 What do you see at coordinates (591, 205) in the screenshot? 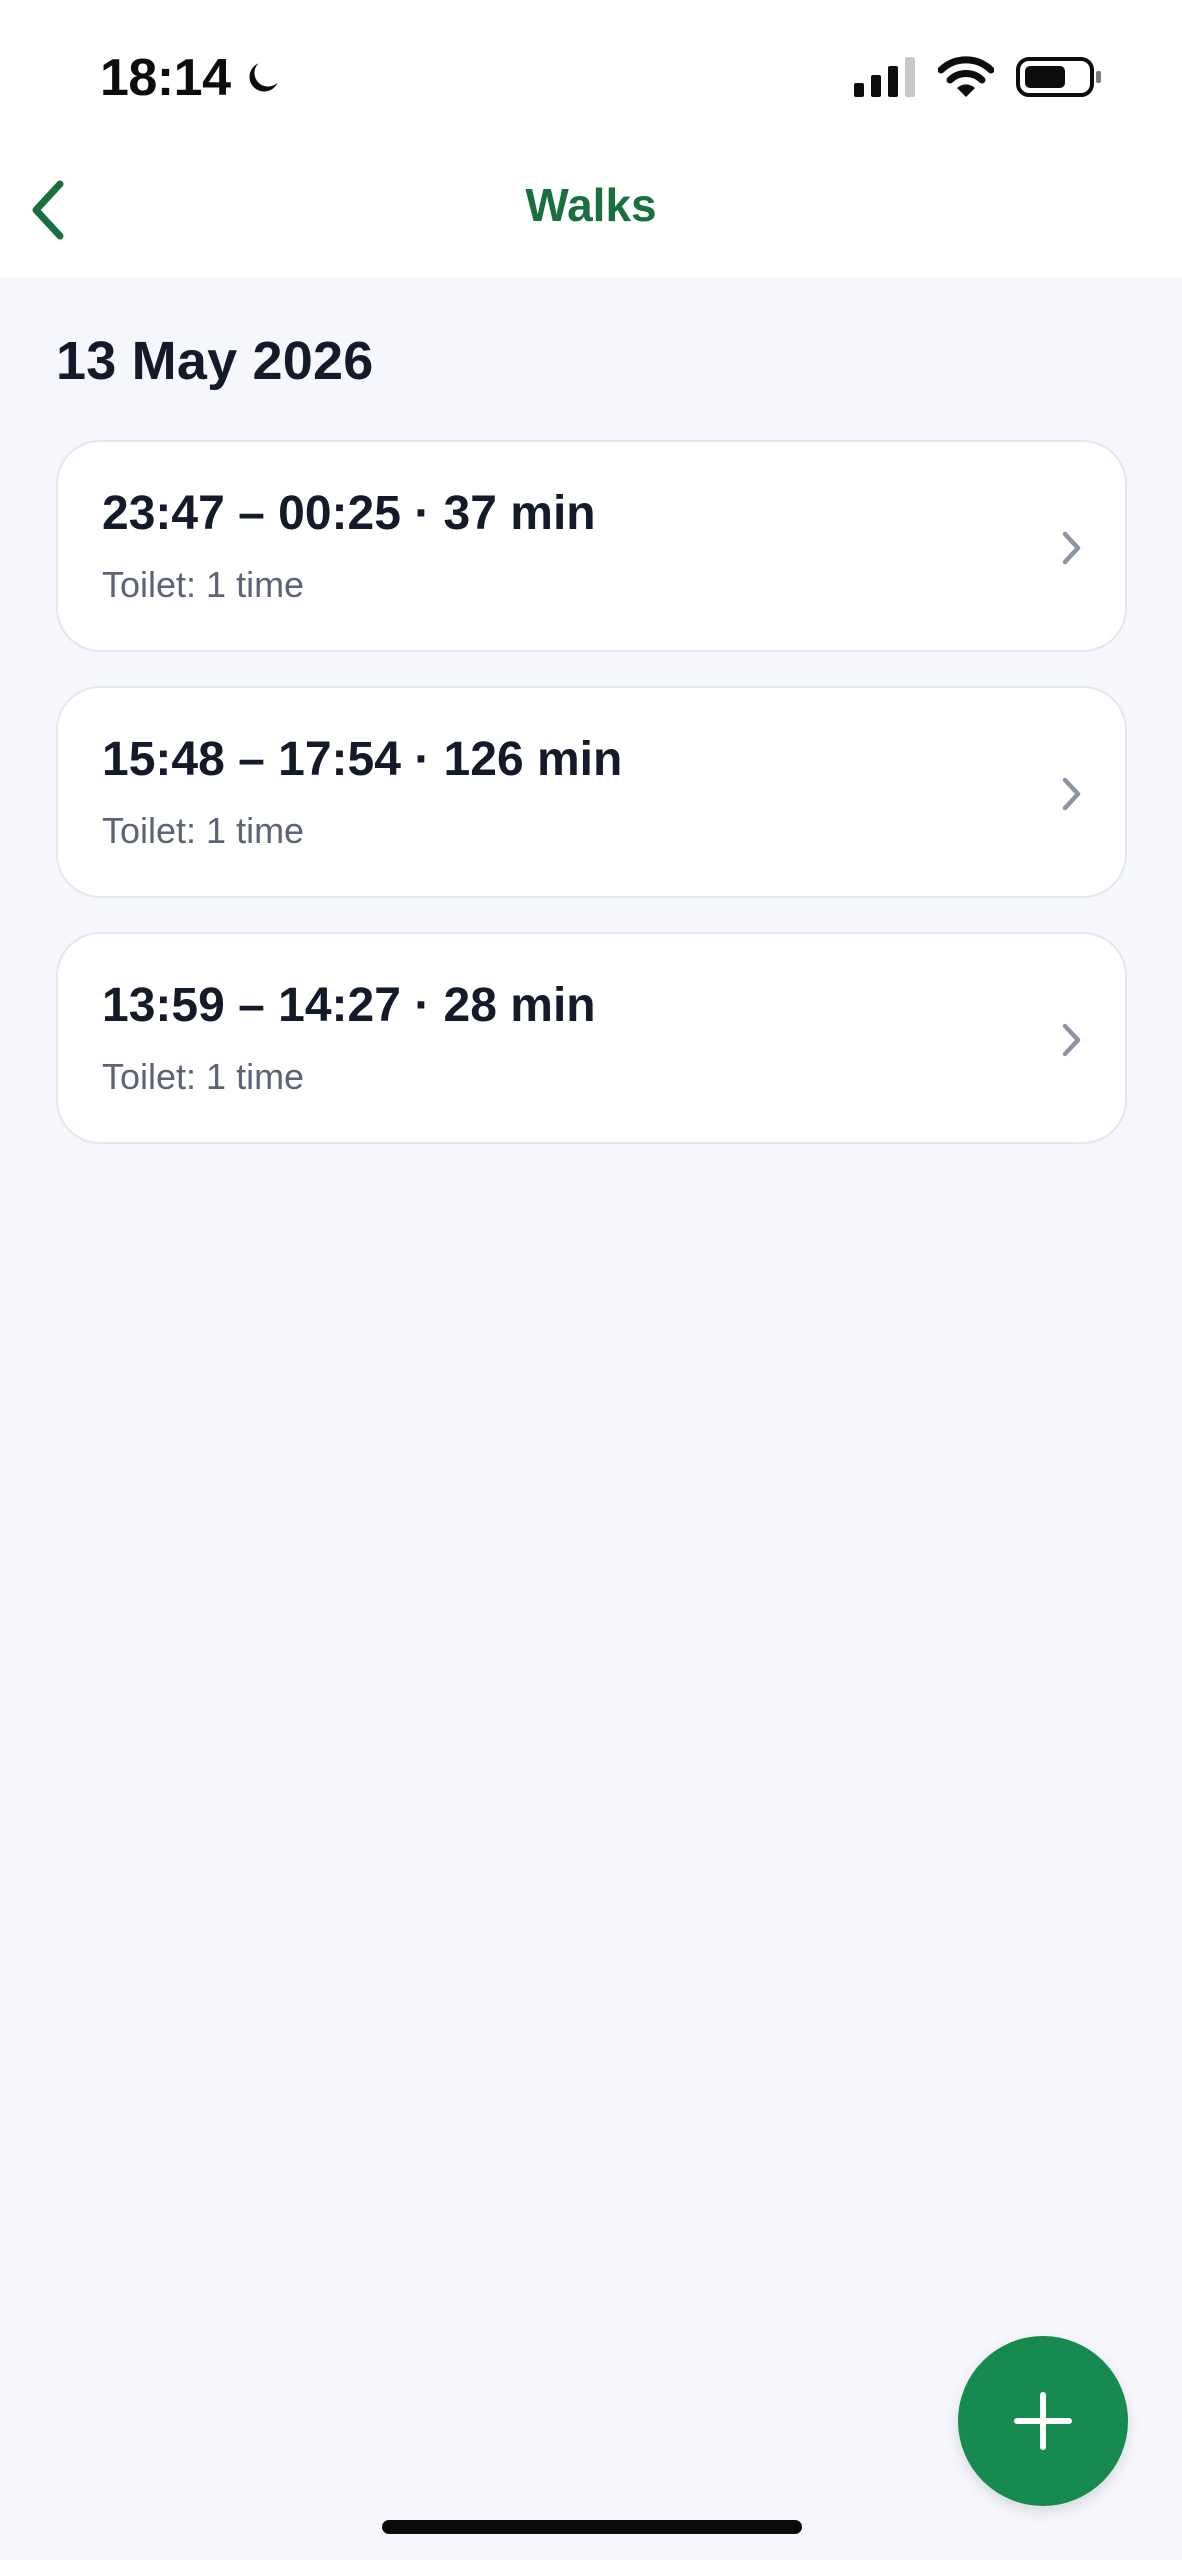
I see `page-title: Walks` at bounding box center [591, 205].